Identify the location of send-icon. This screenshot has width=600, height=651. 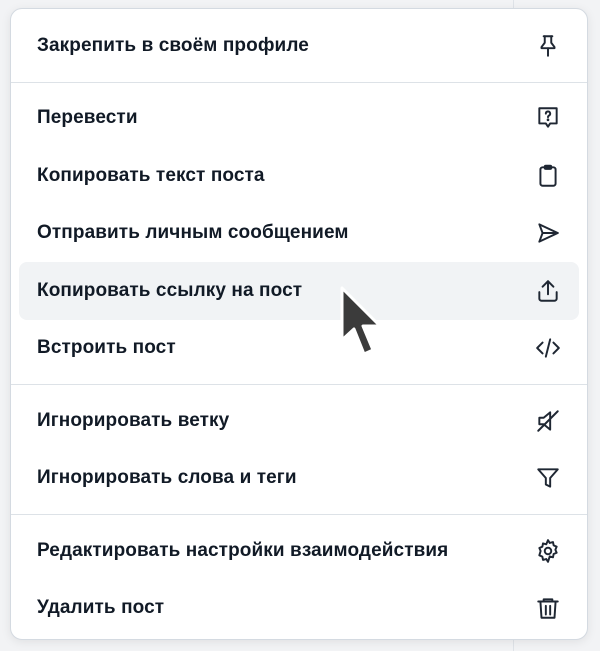
(548, 233).